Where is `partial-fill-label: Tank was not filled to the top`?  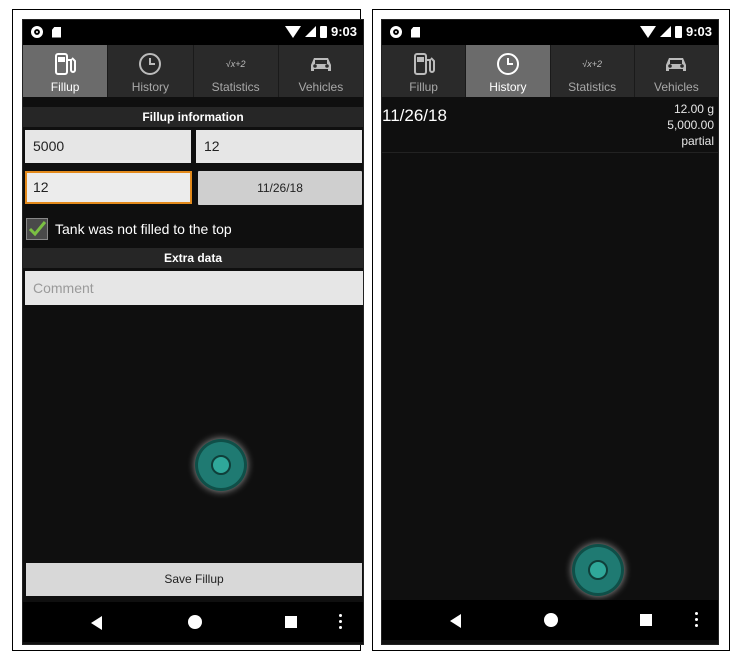
partial-fill-label: Tank was not filled to the top is located at coordinates (143, 229).